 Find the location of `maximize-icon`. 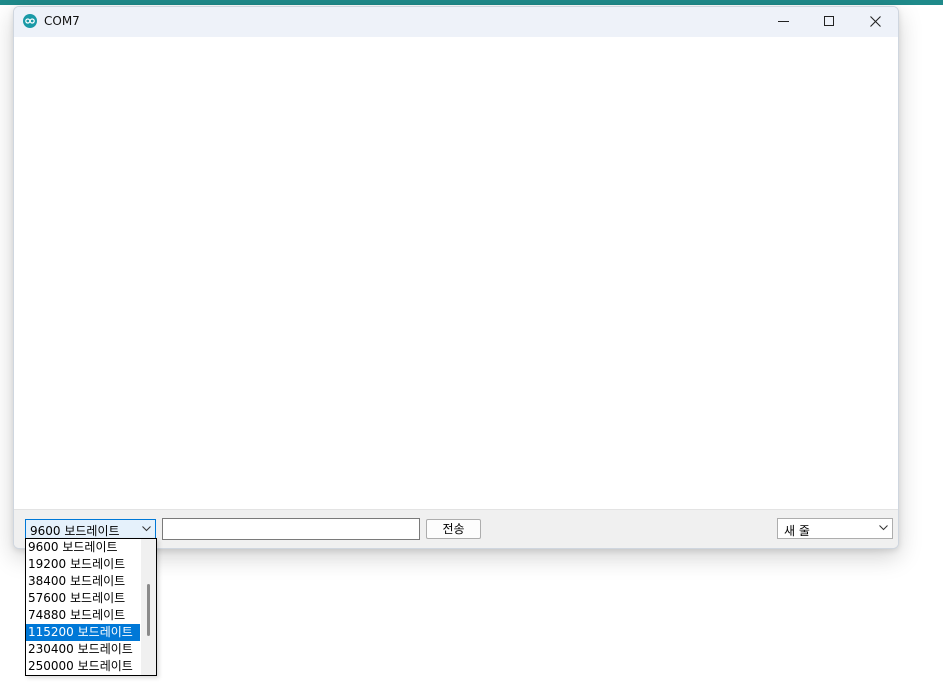

maximize-icon is located at coordinates (829, 21).